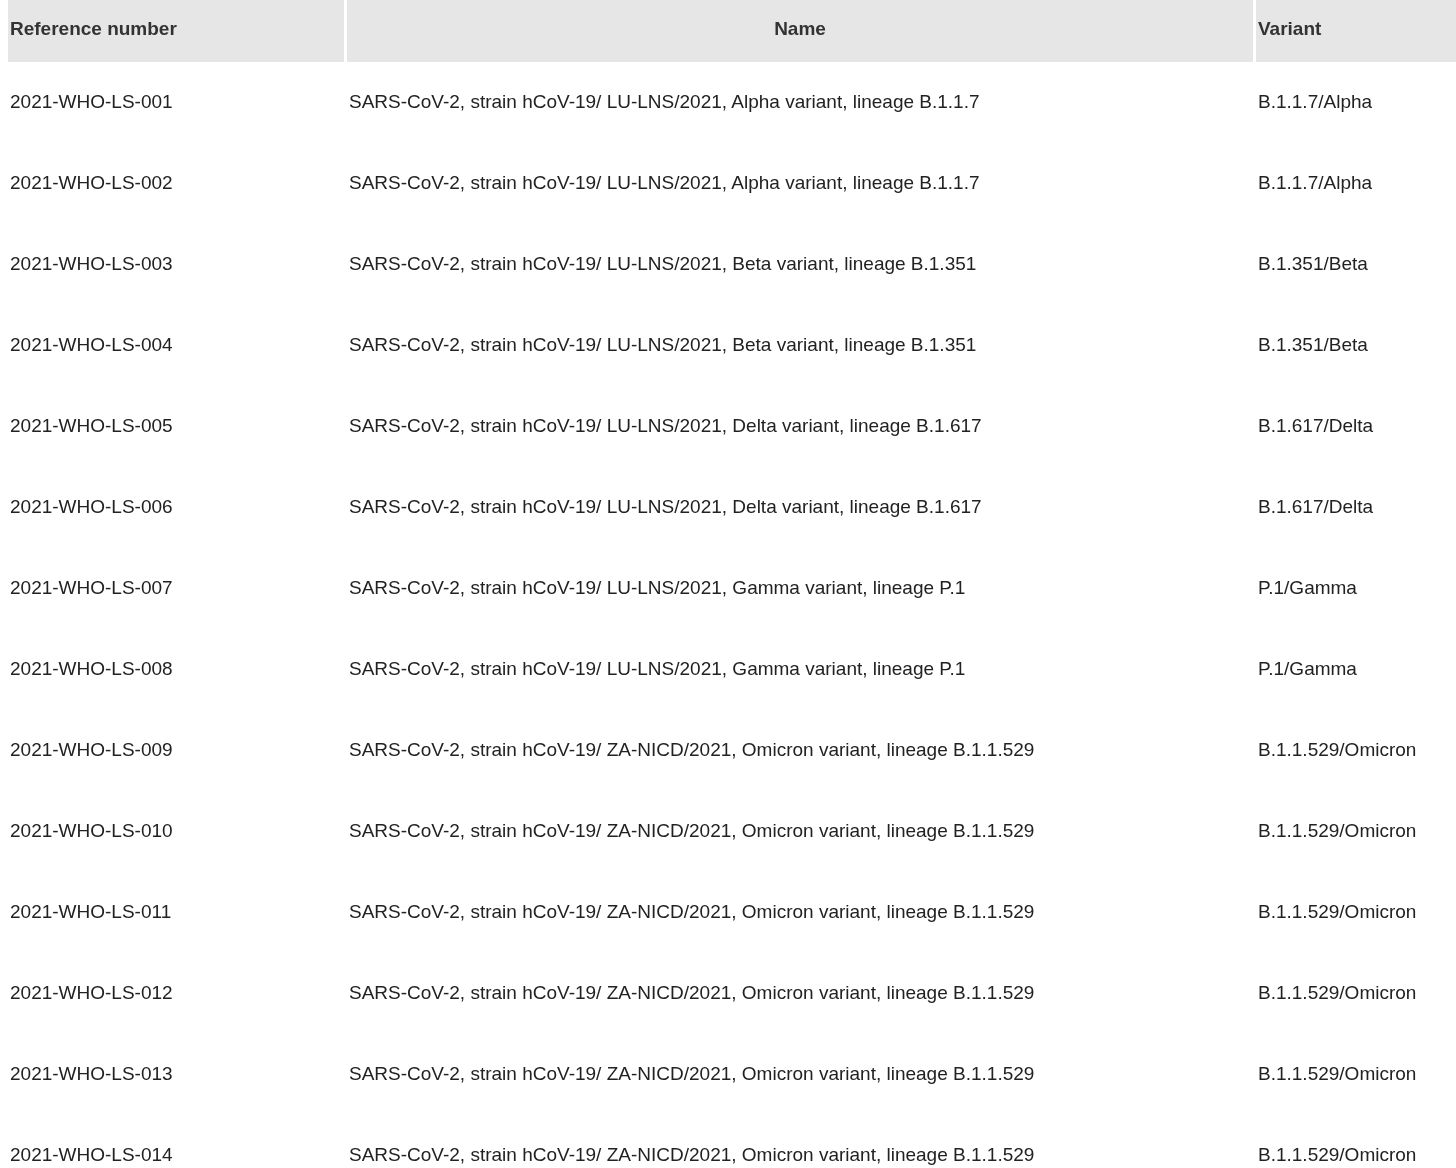 This screenshot has height=1168, width=1456. What do you see at coordinates (91, 426) in the screenshot?
I see `table-cell-text: 2021-WHO-LS-005` at bounding box center [91, 426].